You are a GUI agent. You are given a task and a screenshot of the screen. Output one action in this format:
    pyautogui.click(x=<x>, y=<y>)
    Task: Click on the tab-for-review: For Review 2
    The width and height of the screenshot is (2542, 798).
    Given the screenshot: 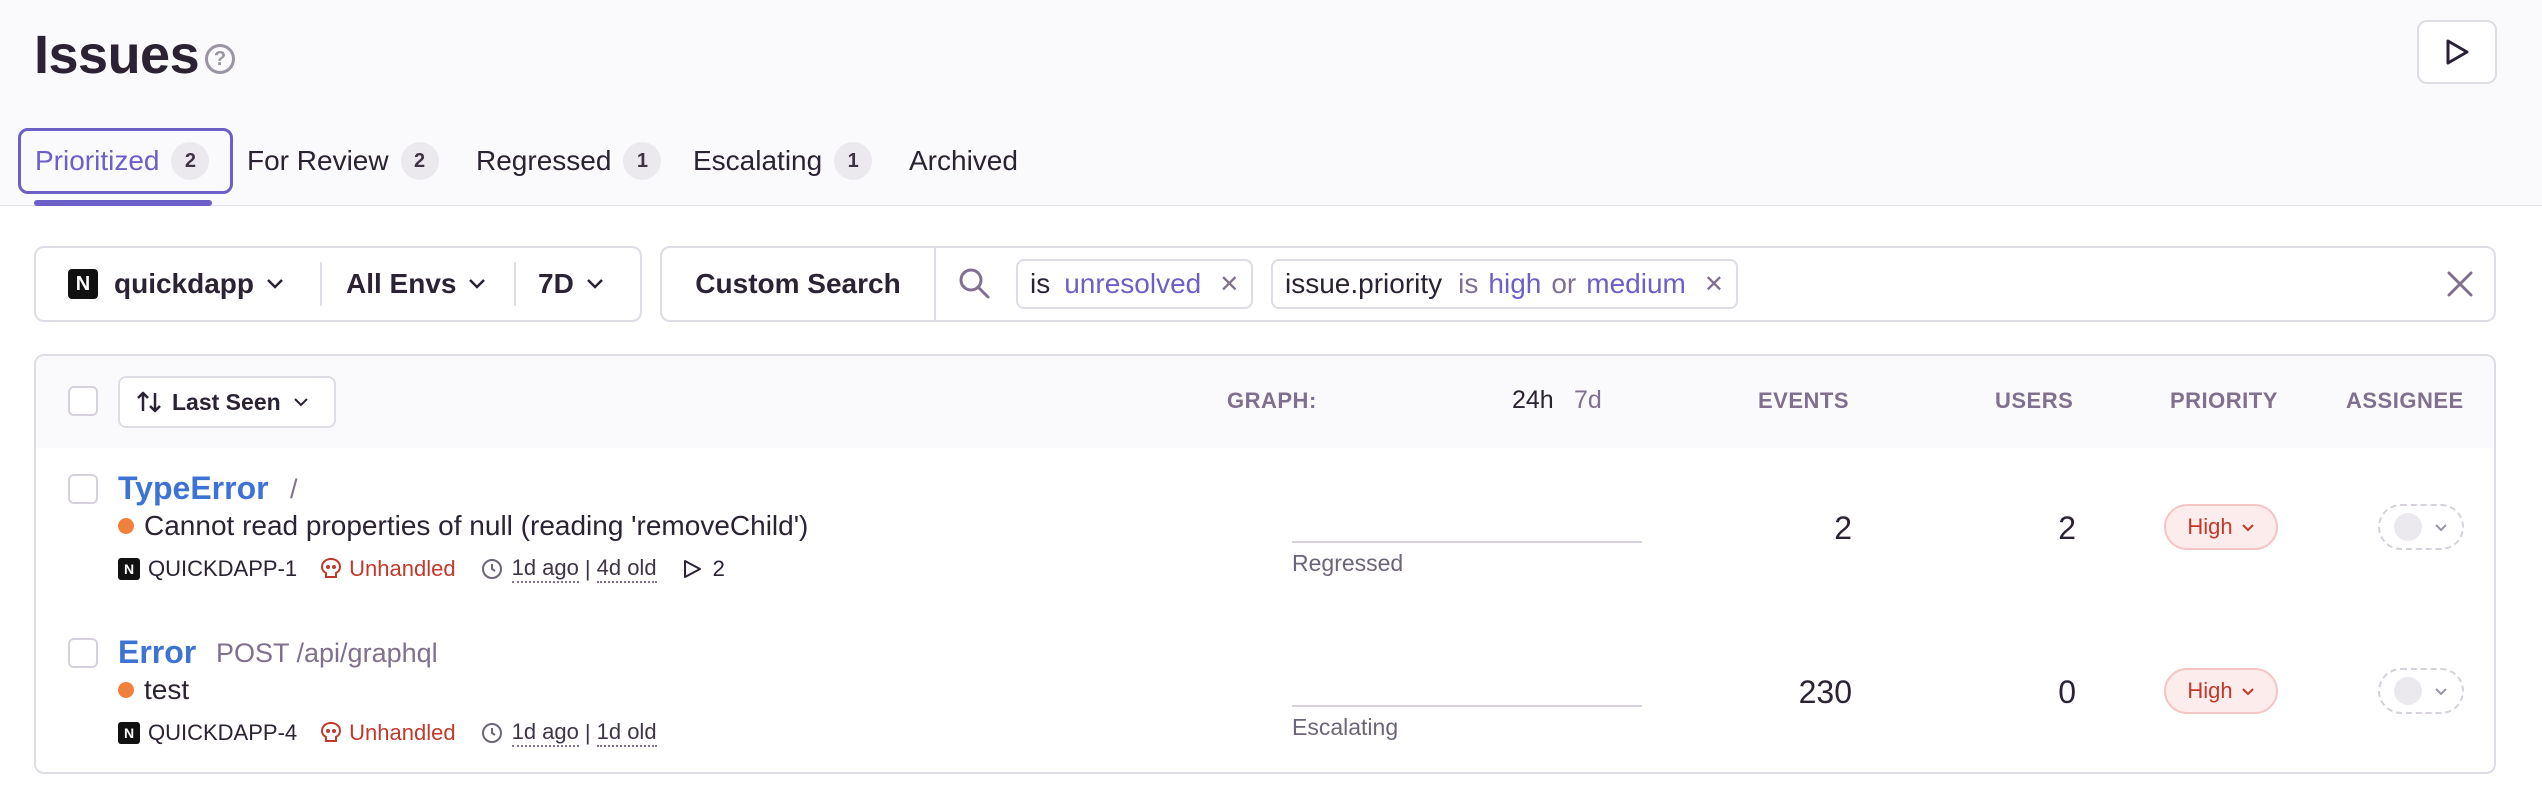 What is the action you would take?
    pyautogui.click(x=343, y=161)
    